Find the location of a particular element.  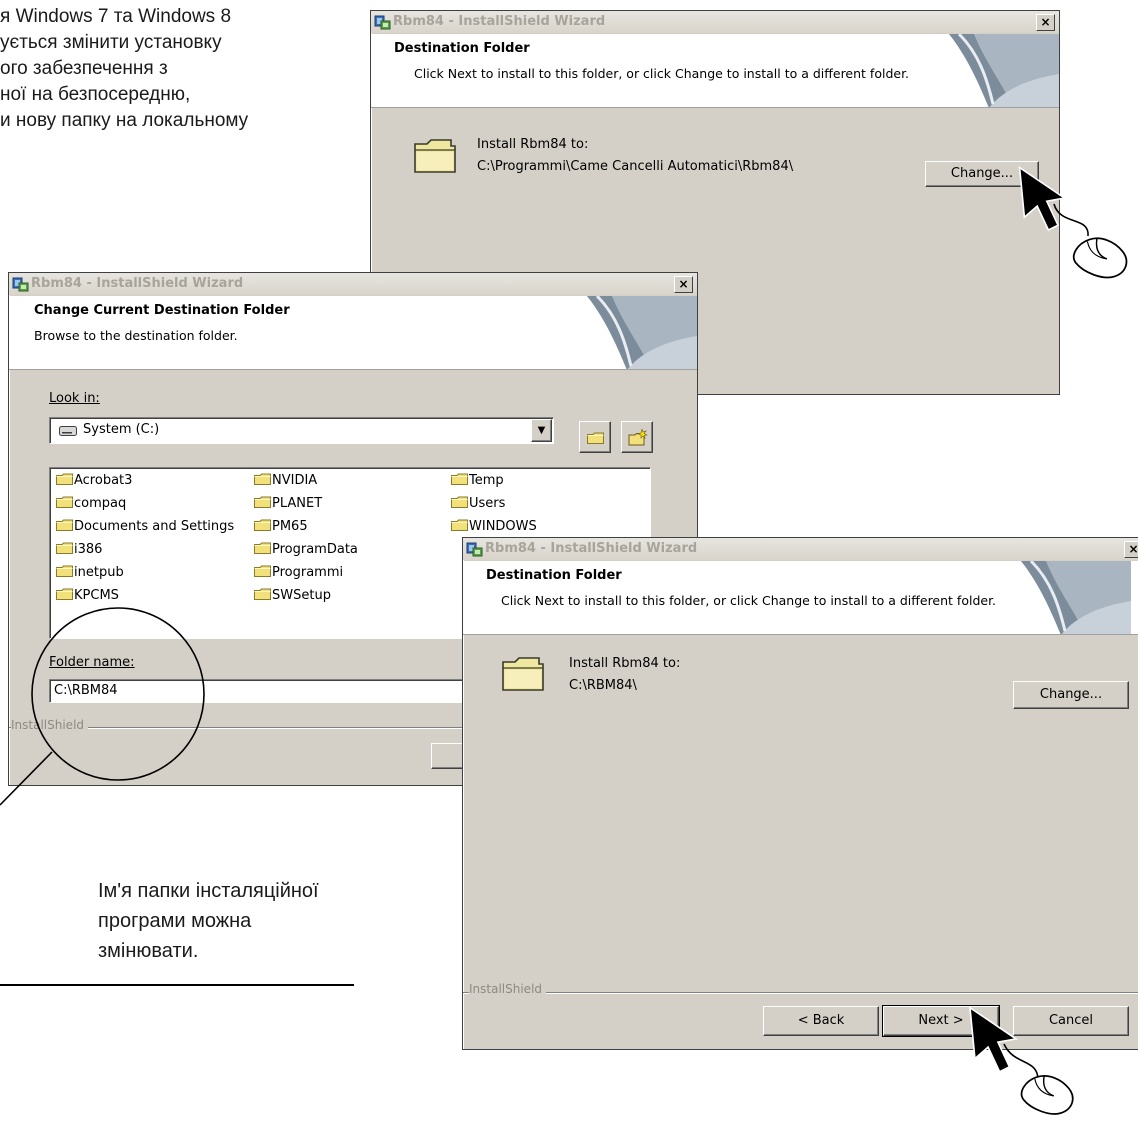

look-in-select: System (C:) ▼ is located at coordinates (301, 430).